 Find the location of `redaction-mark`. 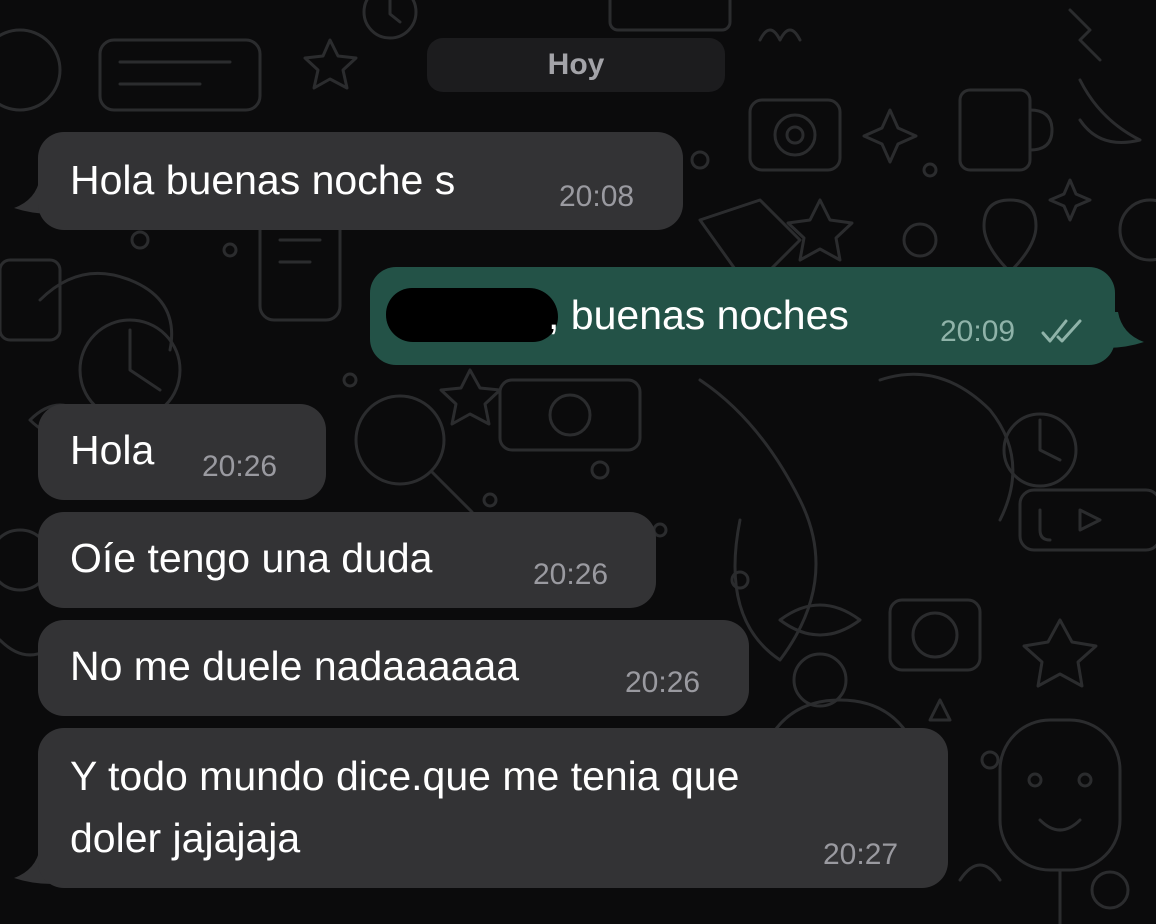

redaction-mark is located at coordinates (472, 315).